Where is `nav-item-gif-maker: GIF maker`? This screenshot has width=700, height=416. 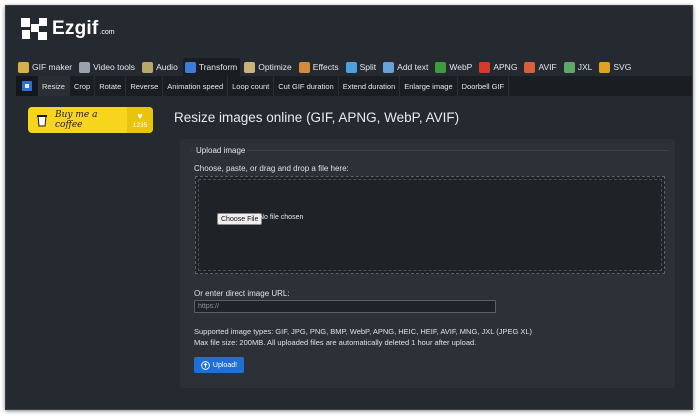
nav-item-gif-maker: GIF maker is located at coordinates (45, 67).